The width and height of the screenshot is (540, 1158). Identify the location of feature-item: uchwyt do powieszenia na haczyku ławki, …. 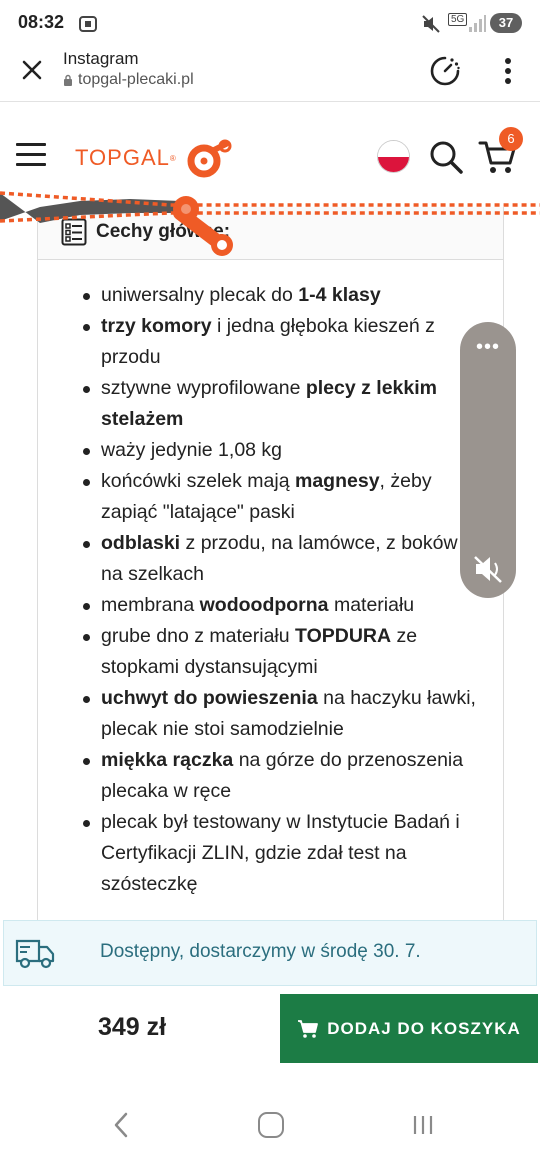
(273, 714).